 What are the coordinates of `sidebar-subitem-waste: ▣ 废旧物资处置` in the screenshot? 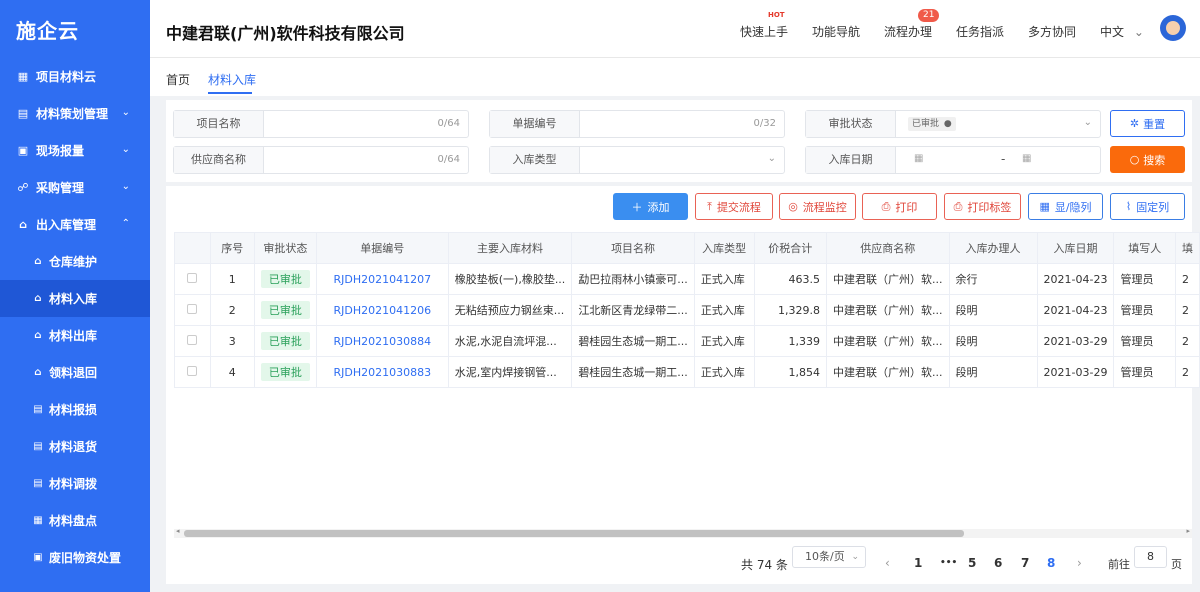 It's located at (75, 557).